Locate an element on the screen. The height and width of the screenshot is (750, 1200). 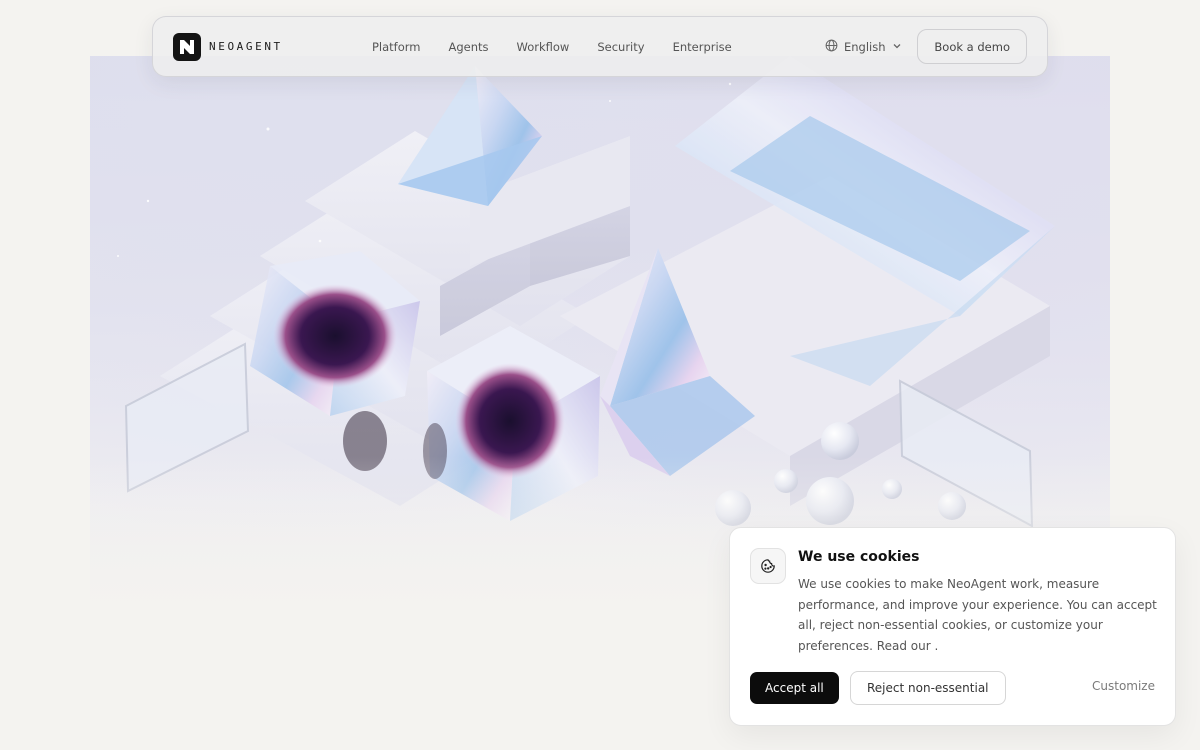
nav-link-platform: Platform is located at coordinates (396, 47).